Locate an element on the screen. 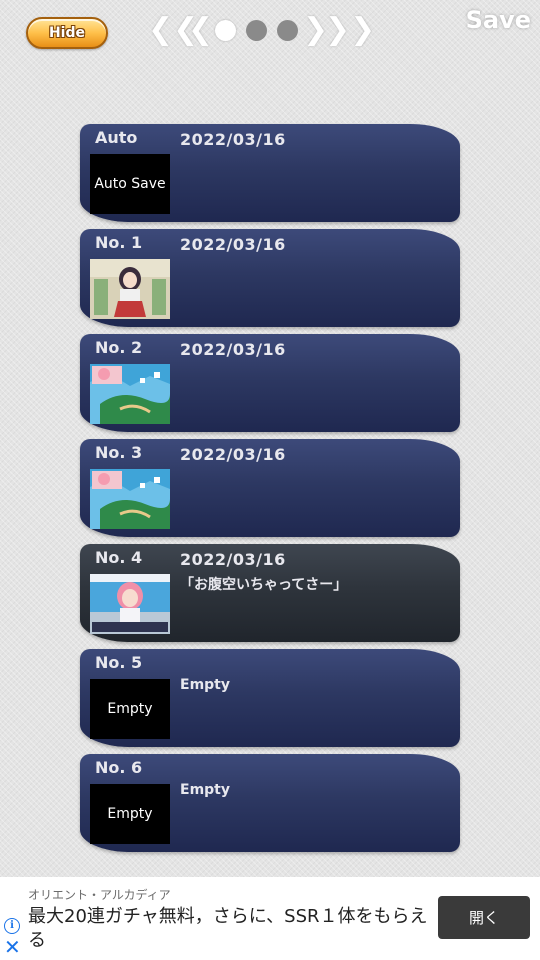 The image size is (540, 960). thumbnail-text: Auto Save is located at coordinates (130, 184).